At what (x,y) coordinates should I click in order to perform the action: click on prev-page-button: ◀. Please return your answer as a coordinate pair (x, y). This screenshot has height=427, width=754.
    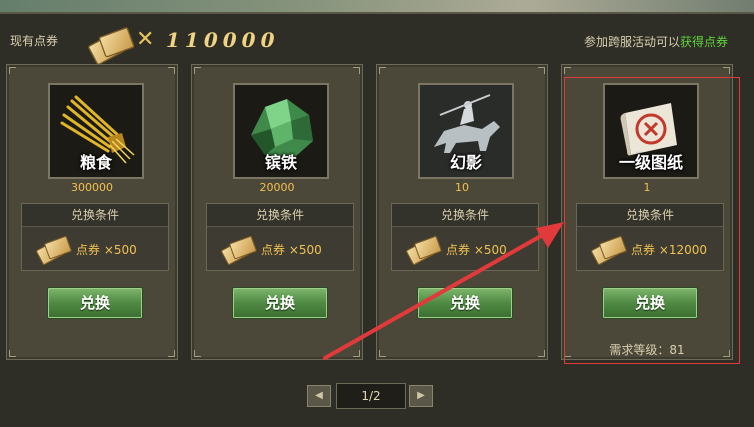
    Looking at the image, I should click on (319, 396).